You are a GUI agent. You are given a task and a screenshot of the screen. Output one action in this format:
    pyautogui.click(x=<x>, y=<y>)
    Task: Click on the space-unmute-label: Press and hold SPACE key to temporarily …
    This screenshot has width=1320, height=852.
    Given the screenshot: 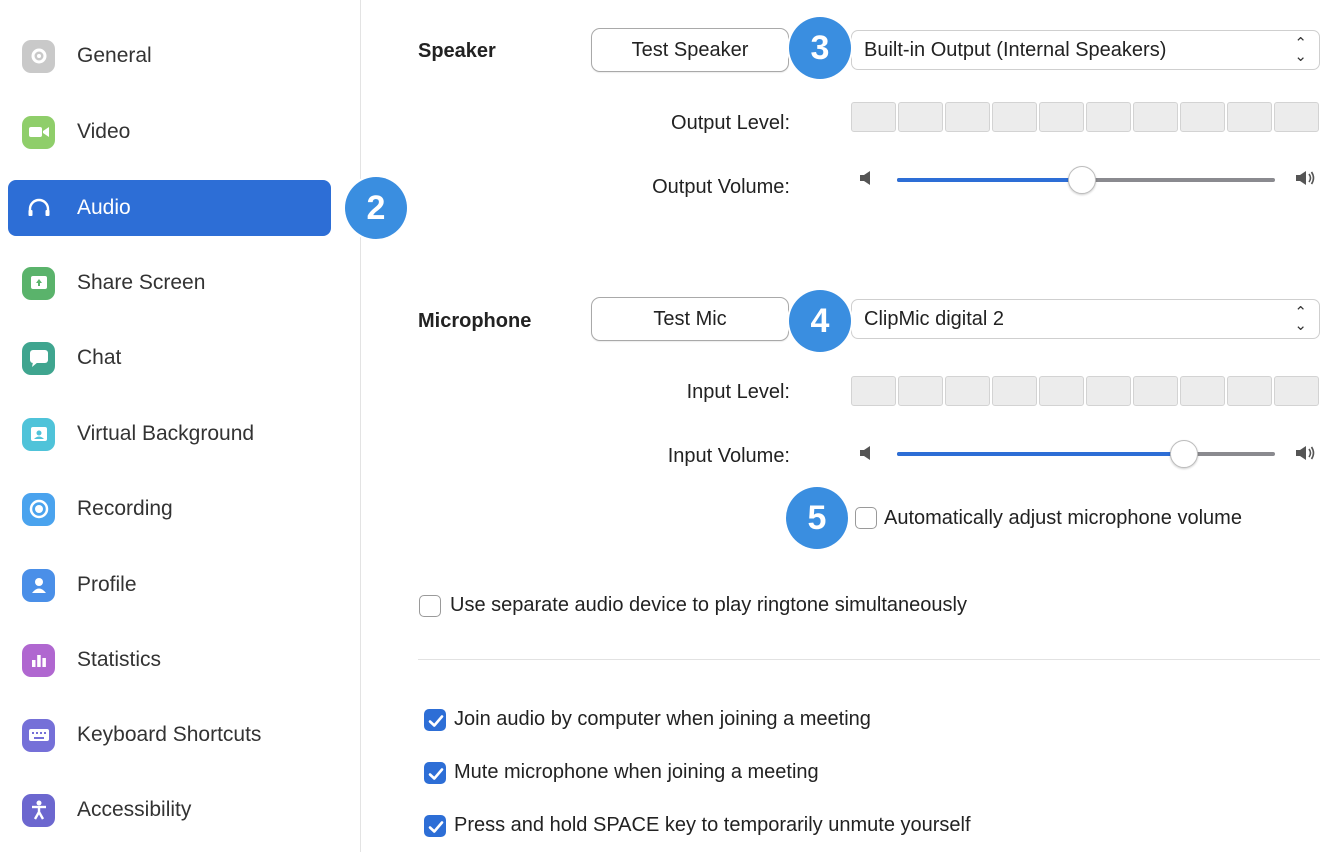 What is the action you would take?
    pyautogui.click(x=712, y=825)
    